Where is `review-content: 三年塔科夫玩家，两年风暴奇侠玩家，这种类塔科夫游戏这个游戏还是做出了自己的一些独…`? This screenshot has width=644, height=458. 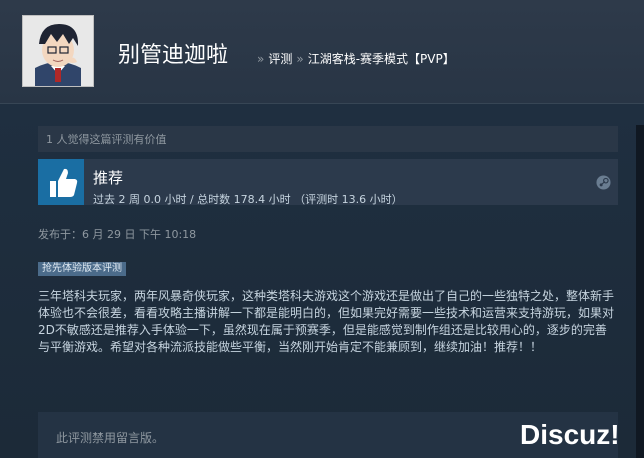
review-content: 三年塔科夫玩家，两年风暴奇侠玩家，这种类塔科夫游戏这个游戏还是做出了自己的一些独… is located at coordinates (326, 321).